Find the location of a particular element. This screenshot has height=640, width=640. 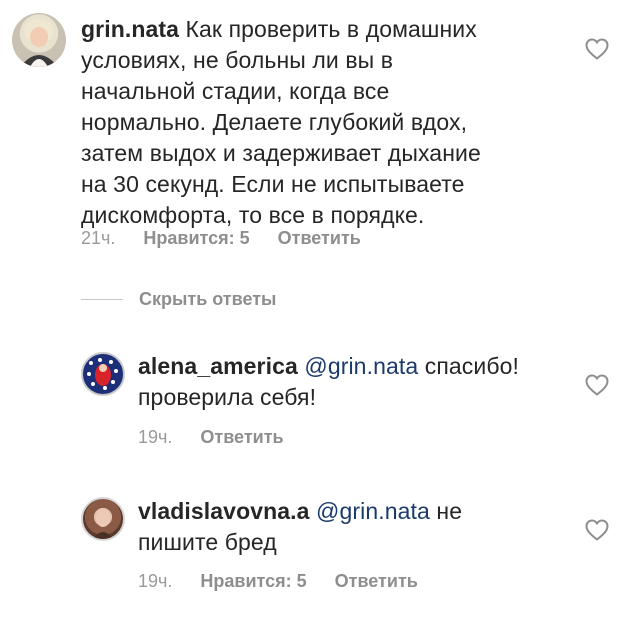

reply-text: не is located at coordinates (449, 511).